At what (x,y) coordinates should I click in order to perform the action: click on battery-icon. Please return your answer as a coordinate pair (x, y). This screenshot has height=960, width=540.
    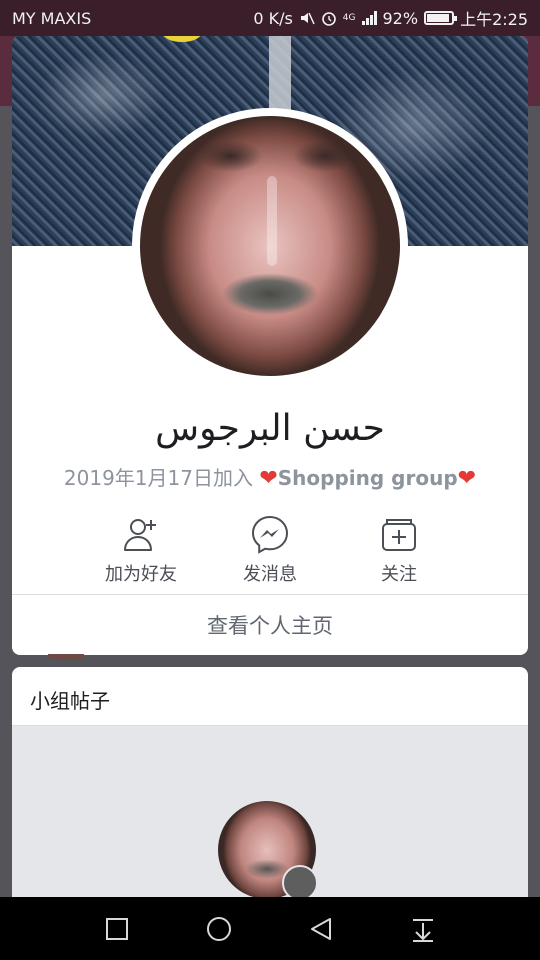
    Looking at the image, I should click on (441, 18).